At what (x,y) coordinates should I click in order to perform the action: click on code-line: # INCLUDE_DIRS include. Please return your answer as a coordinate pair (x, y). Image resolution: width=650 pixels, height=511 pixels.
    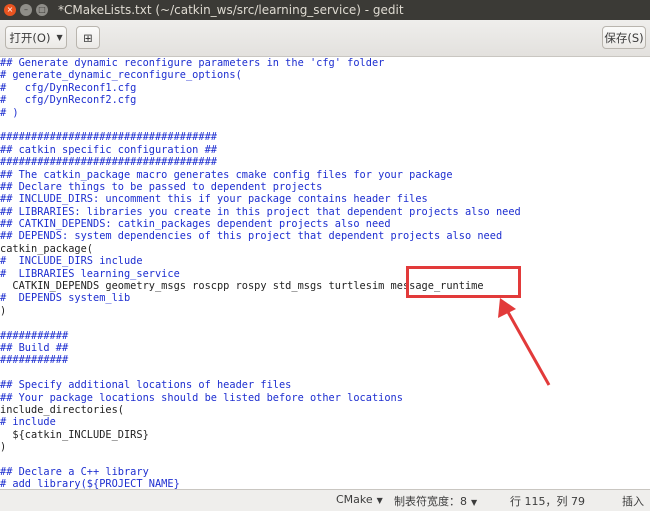
    Looking at the image, I should click on (325, 261).